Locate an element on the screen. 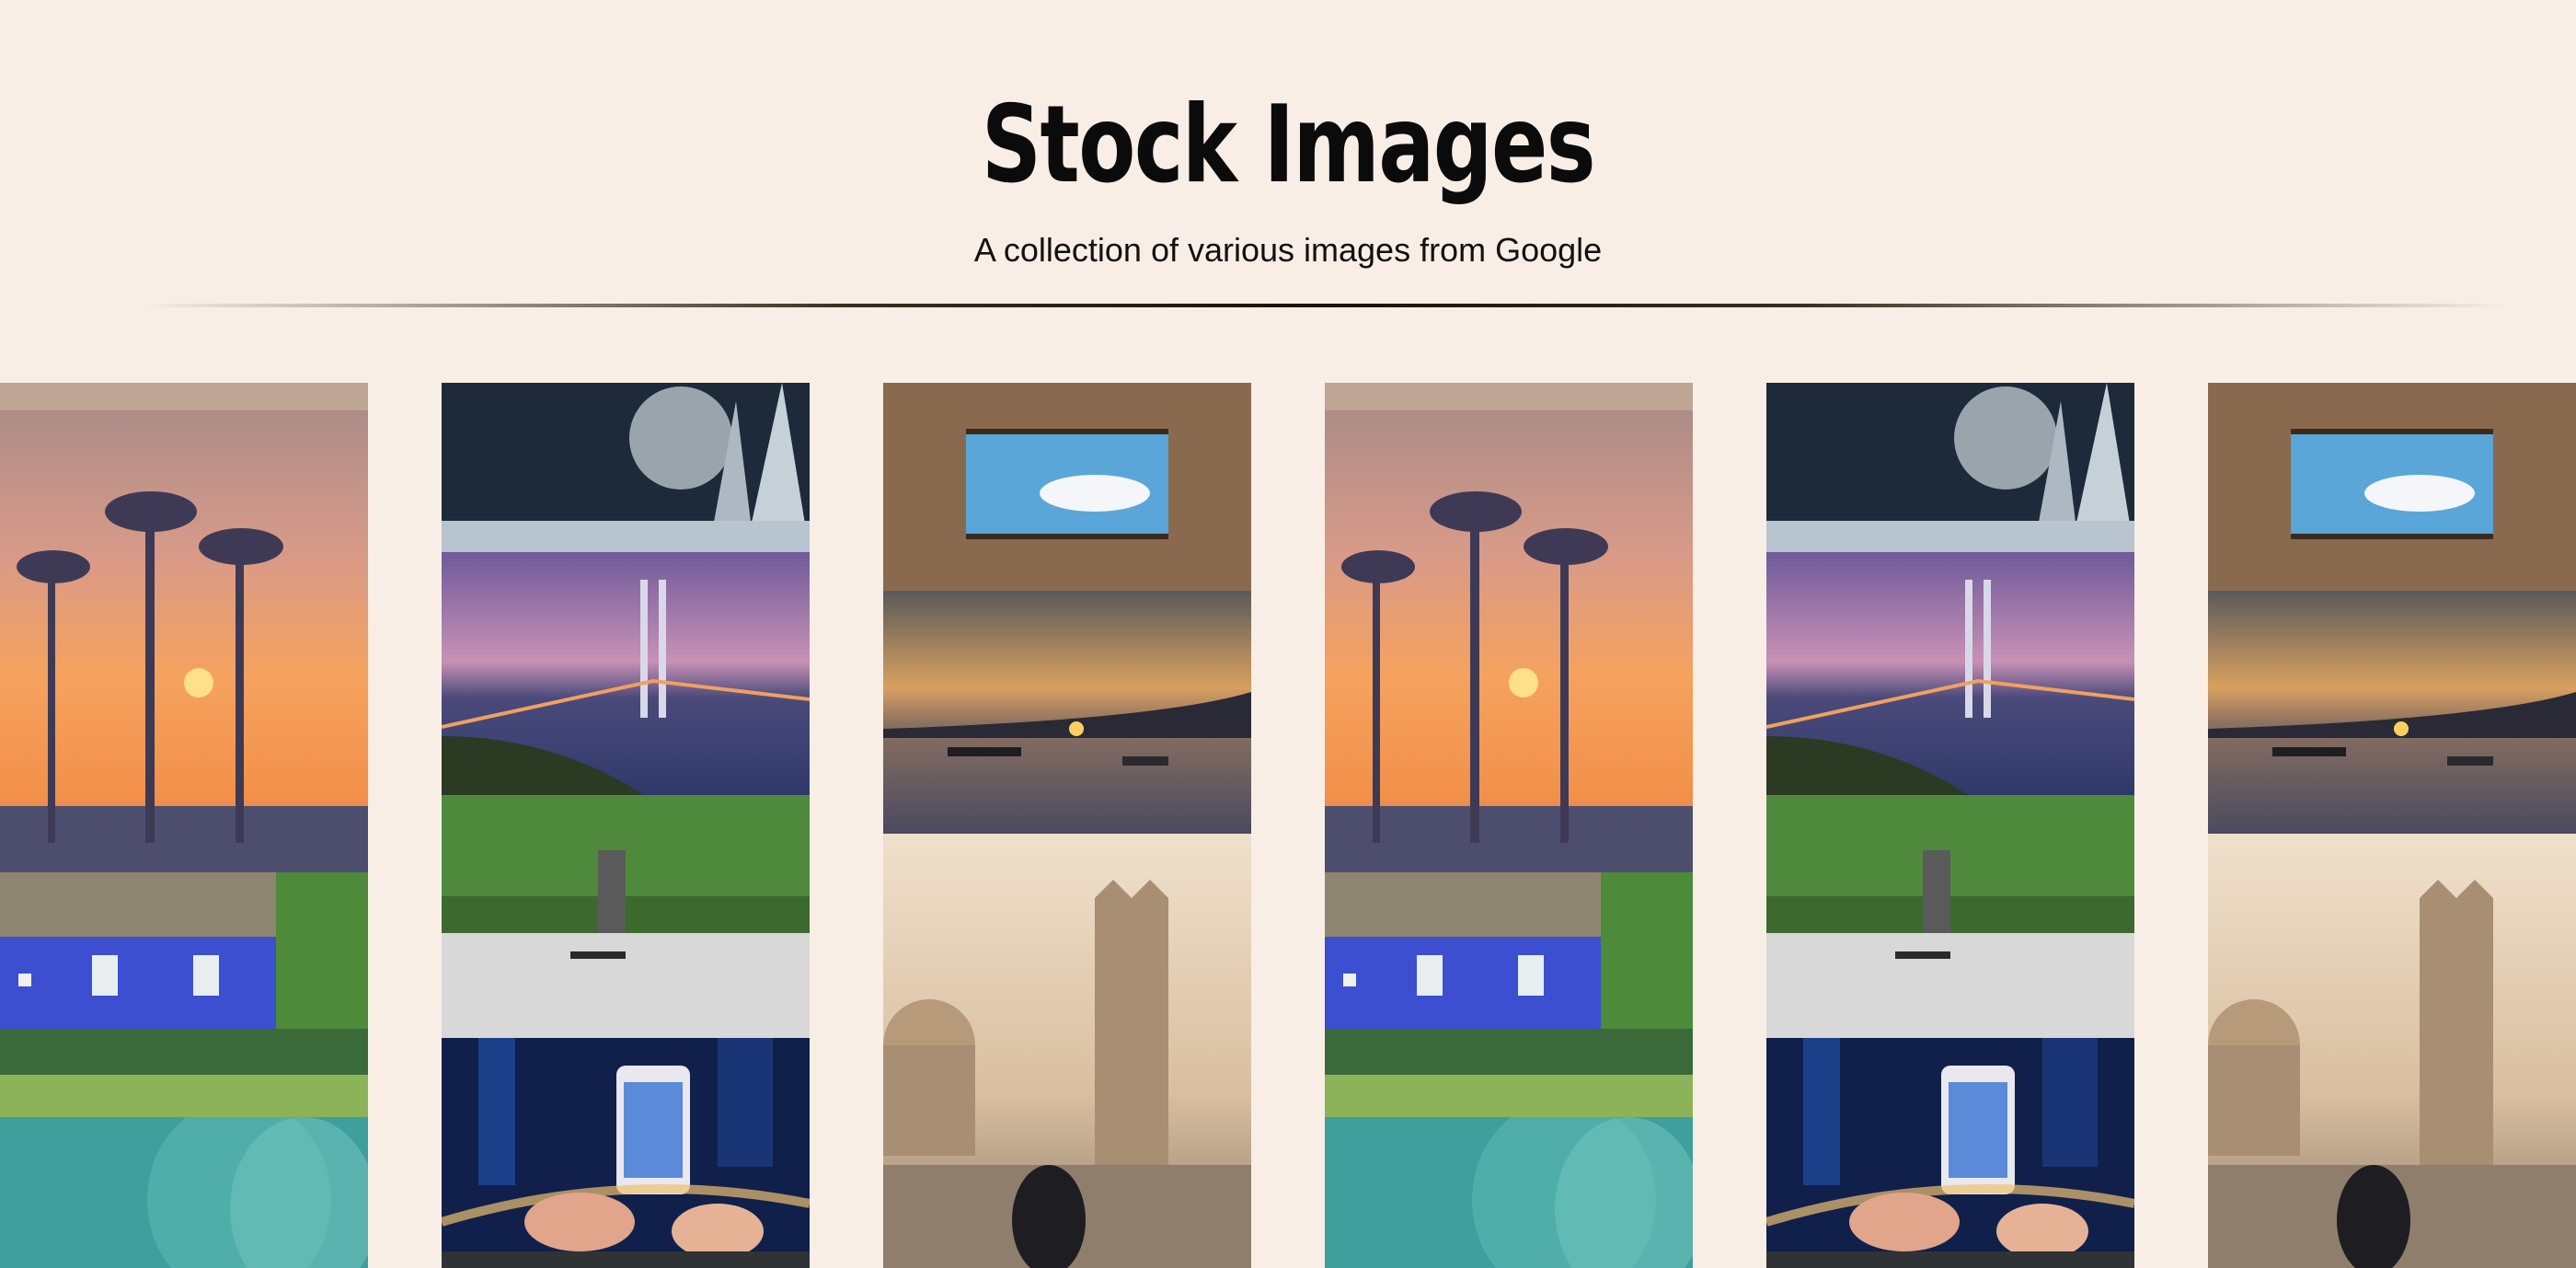  header-divider is located at coordinates (1325, 305).